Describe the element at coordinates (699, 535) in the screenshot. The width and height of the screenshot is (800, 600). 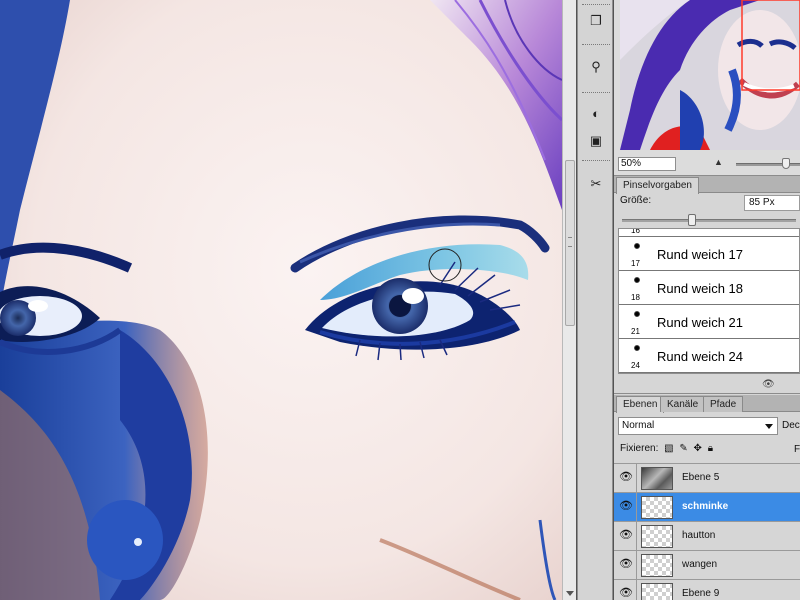
I see `layer-name: hautton` at that location.